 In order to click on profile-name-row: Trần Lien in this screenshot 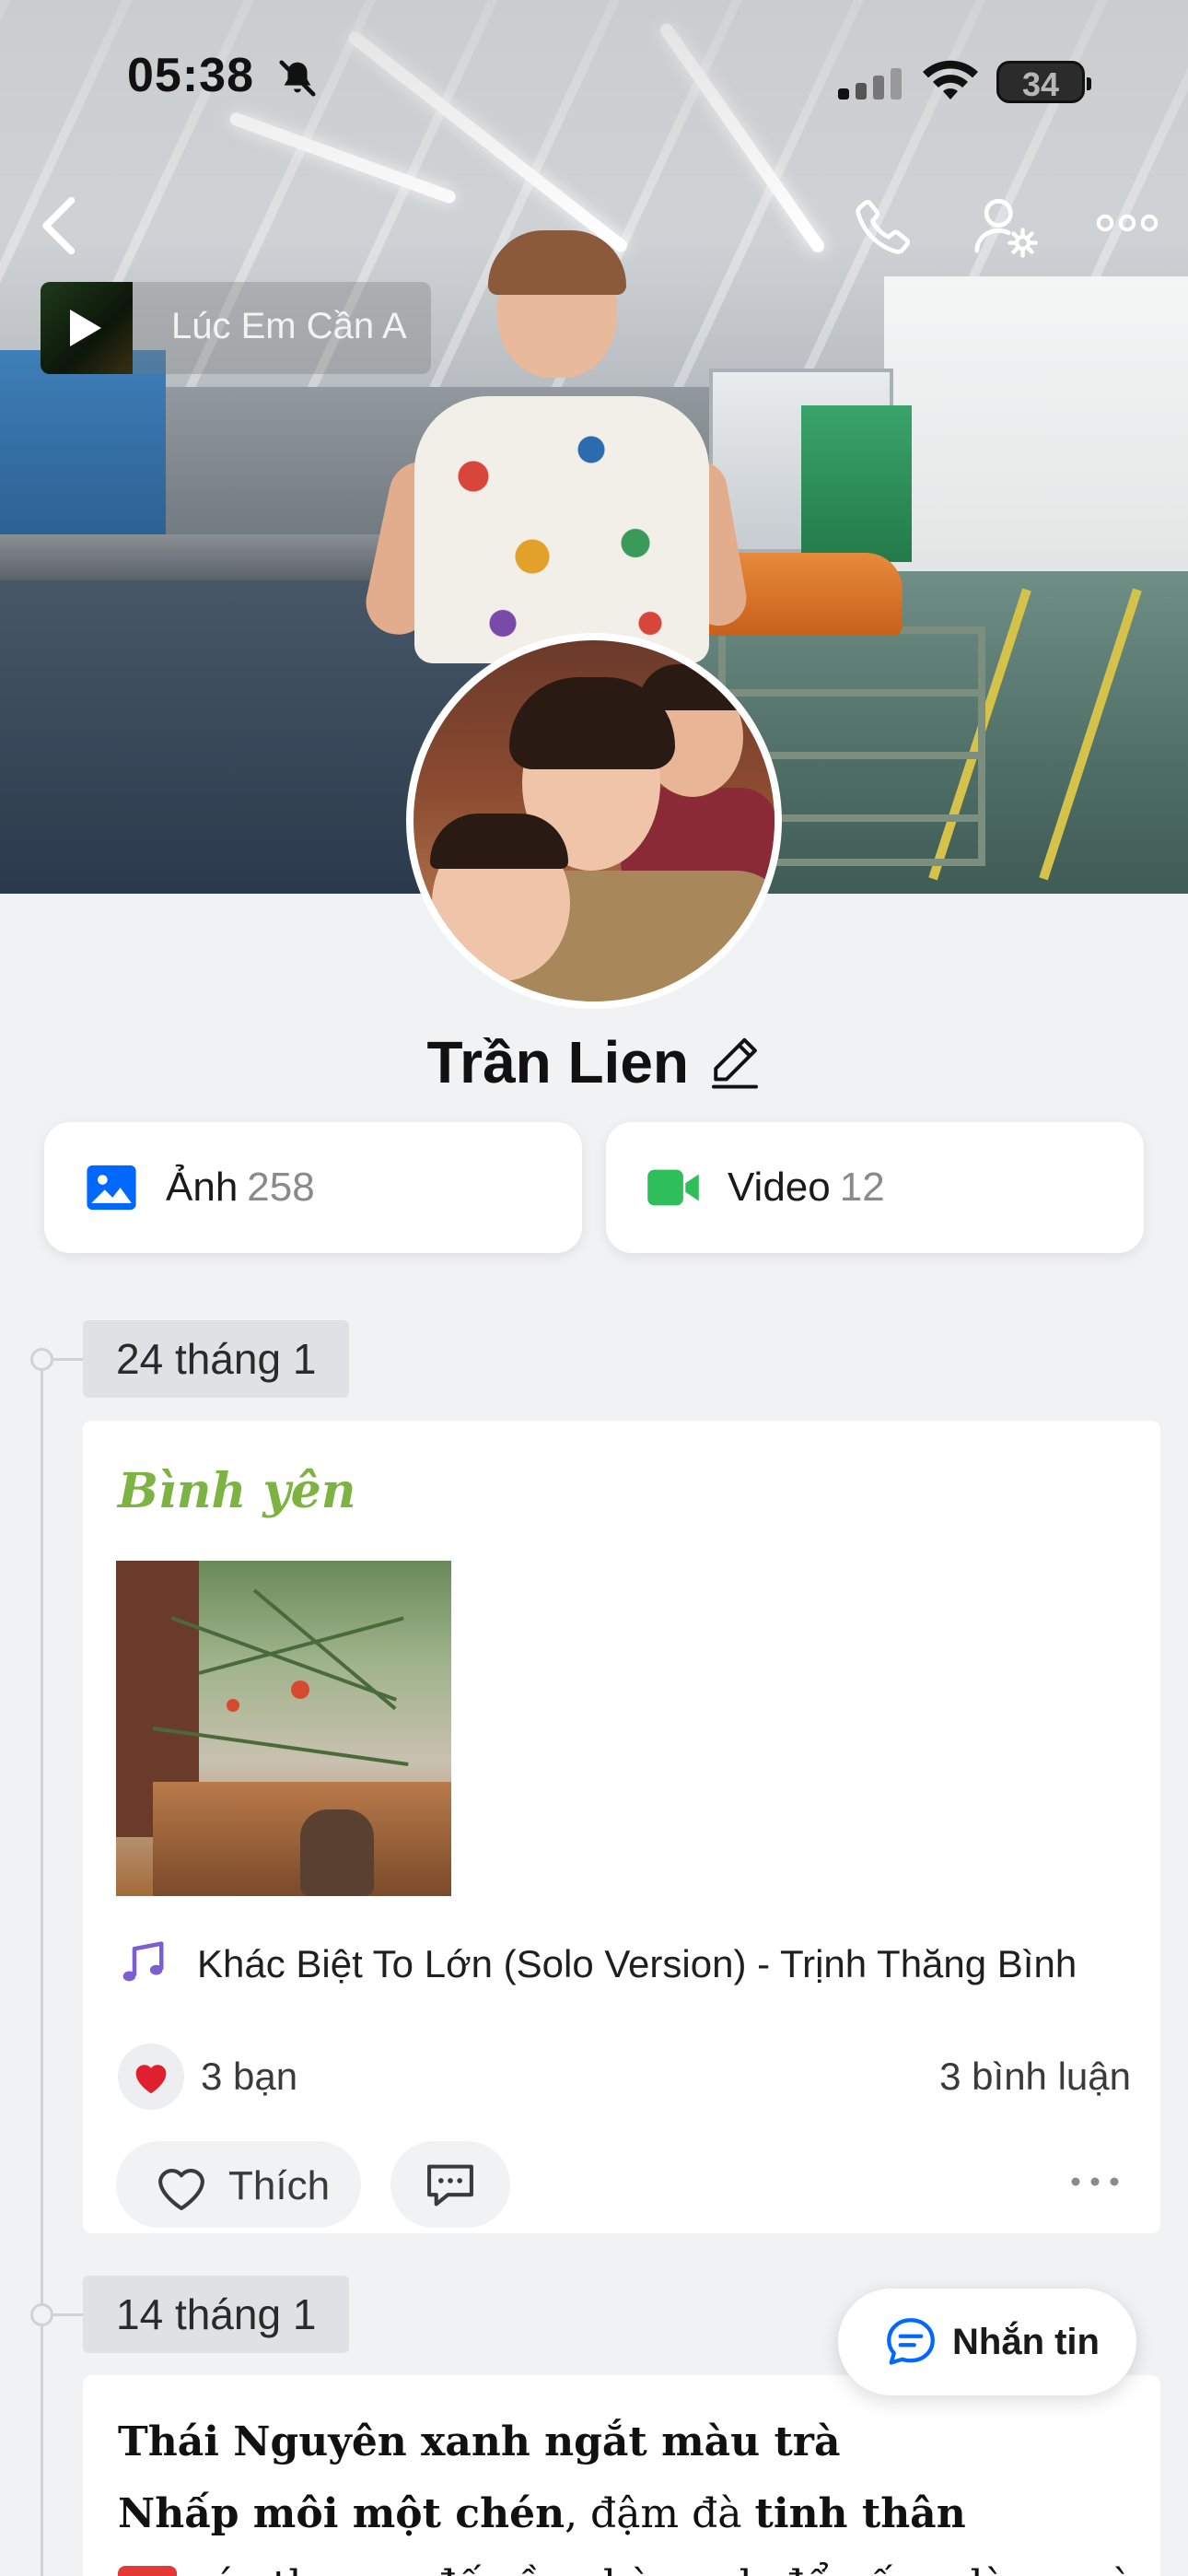, I will do `click(594, 1062)`.